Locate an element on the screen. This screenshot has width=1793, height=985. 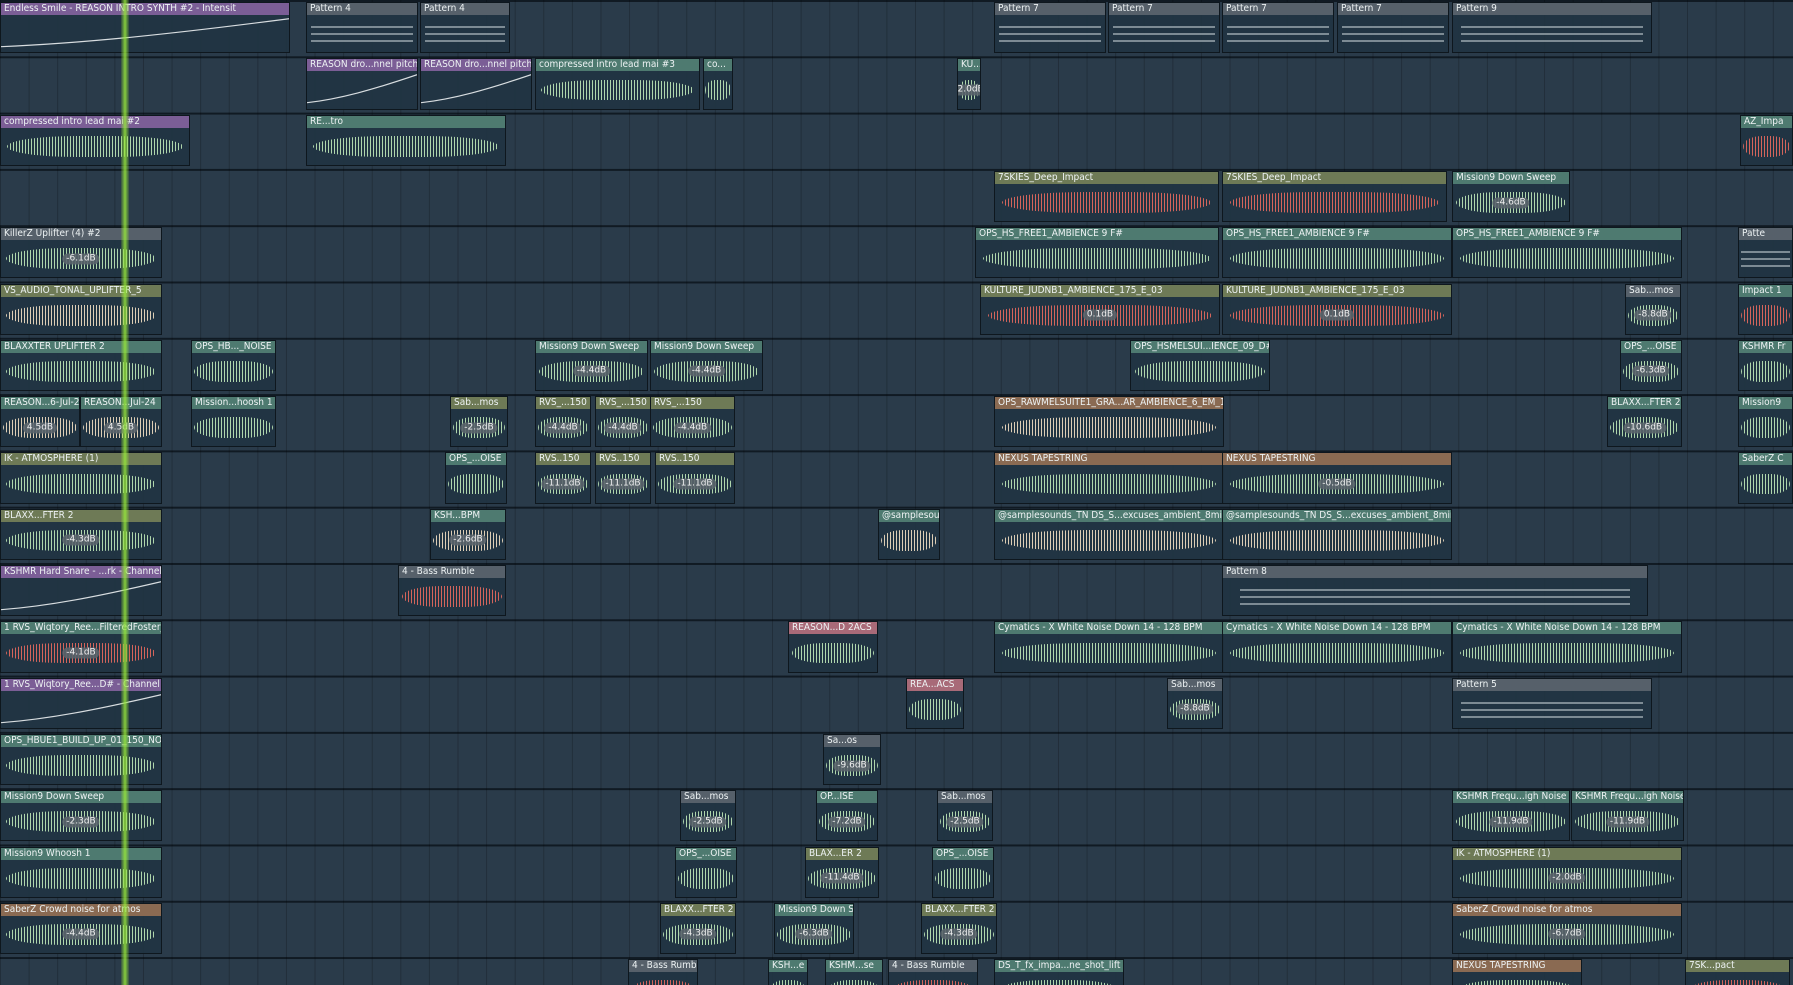
pattern-clip: Pattern 5 is located at coordinates (1552, 703).